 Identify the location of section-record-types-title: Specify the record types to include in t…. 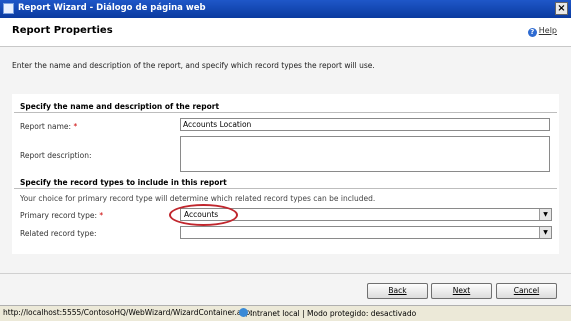
(123, 182).